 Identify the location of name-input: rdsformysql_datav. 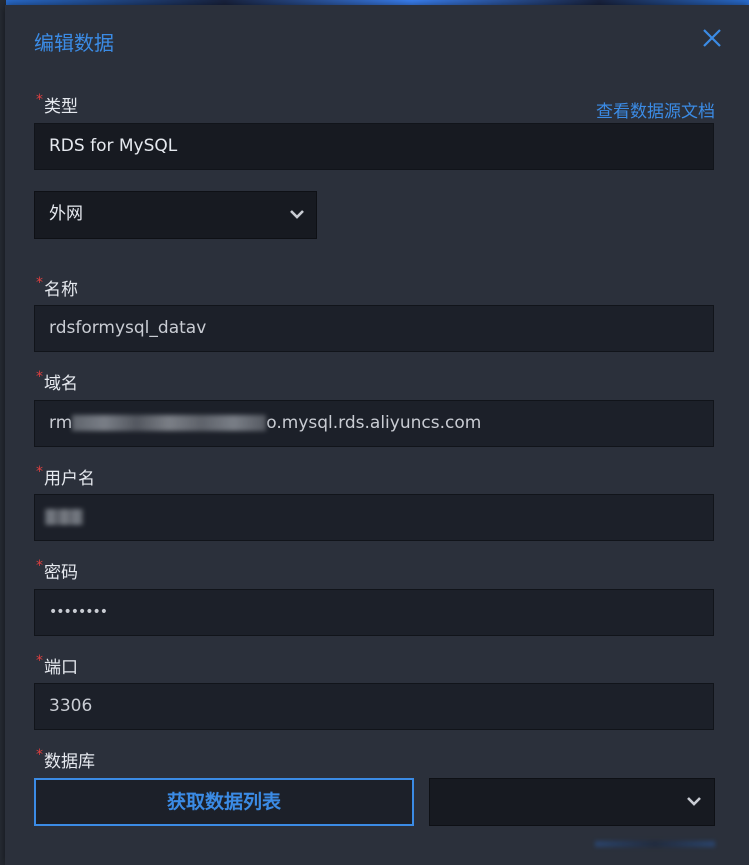
(374, 328).